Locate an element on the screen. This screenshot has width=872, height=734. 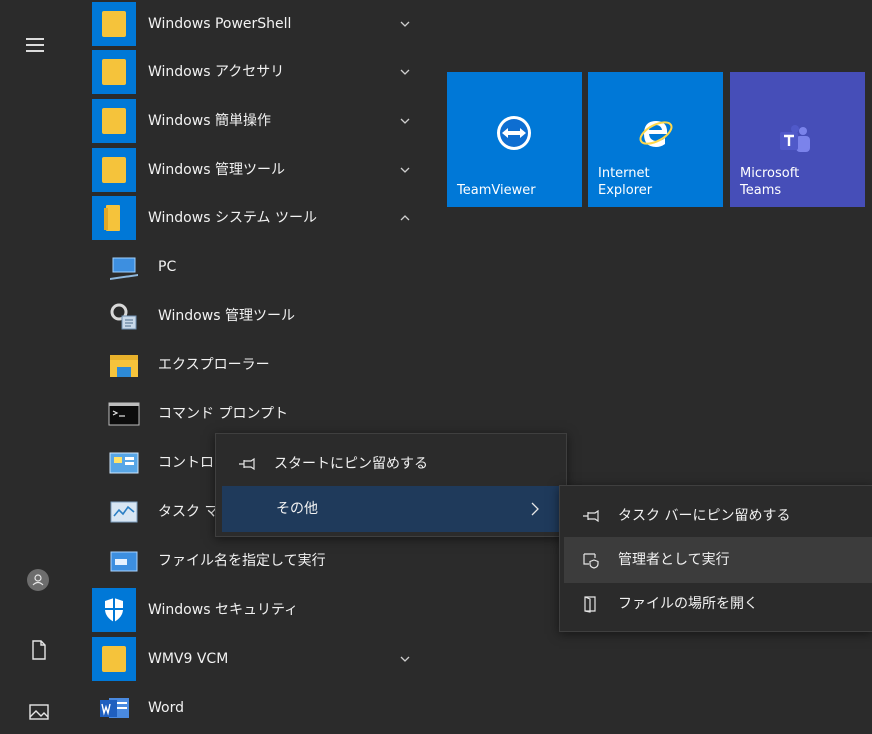
pc-icon is located at coordinates (124, 267).